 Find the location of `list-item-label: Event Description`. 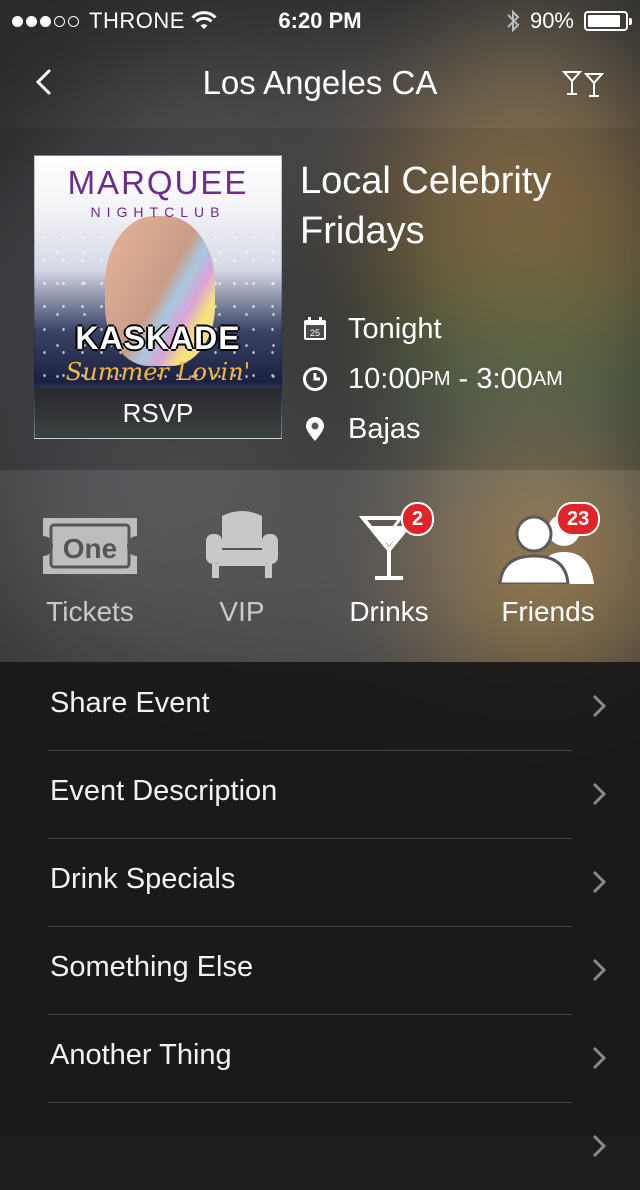

list-item-label: Event Description is located at coordinates (164, 791).